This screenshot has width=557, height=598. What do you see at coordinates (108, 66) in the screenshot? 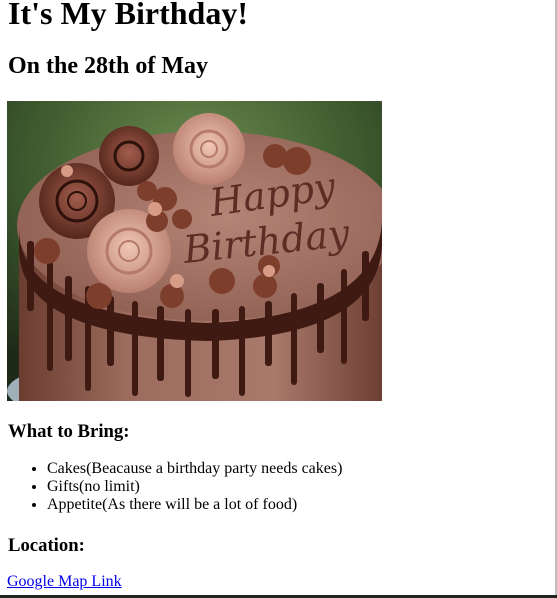
I see `event-date: On the 28th of May` at bounding box center [108, 66].